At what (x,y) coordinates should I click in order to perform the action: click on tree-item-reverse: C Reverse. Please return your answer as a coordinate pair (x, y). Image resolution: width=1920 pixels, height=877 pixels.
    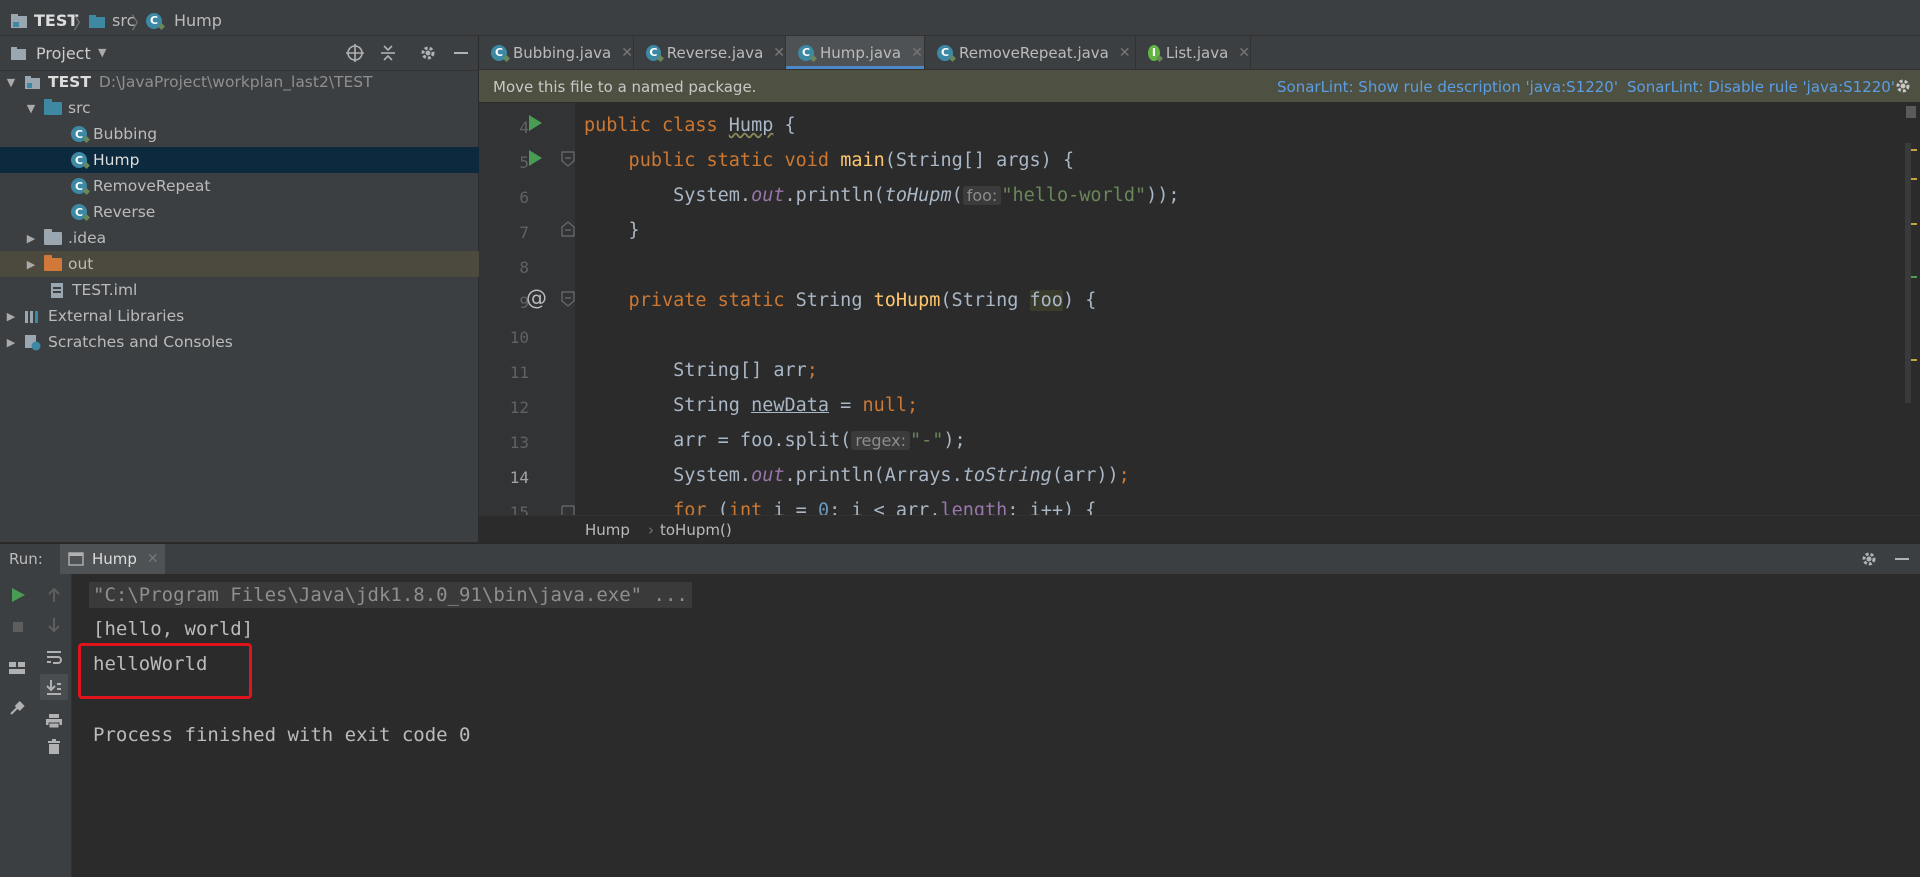
    Looking at the image, I should click on (274, 212).